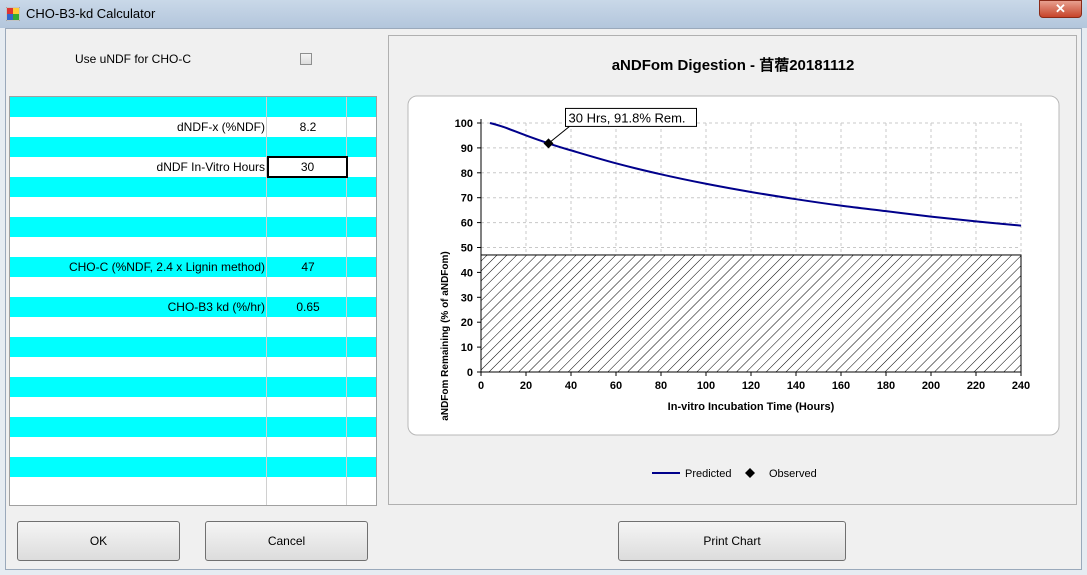  I want to click on y-tick-label: 0, so click(470, 373).